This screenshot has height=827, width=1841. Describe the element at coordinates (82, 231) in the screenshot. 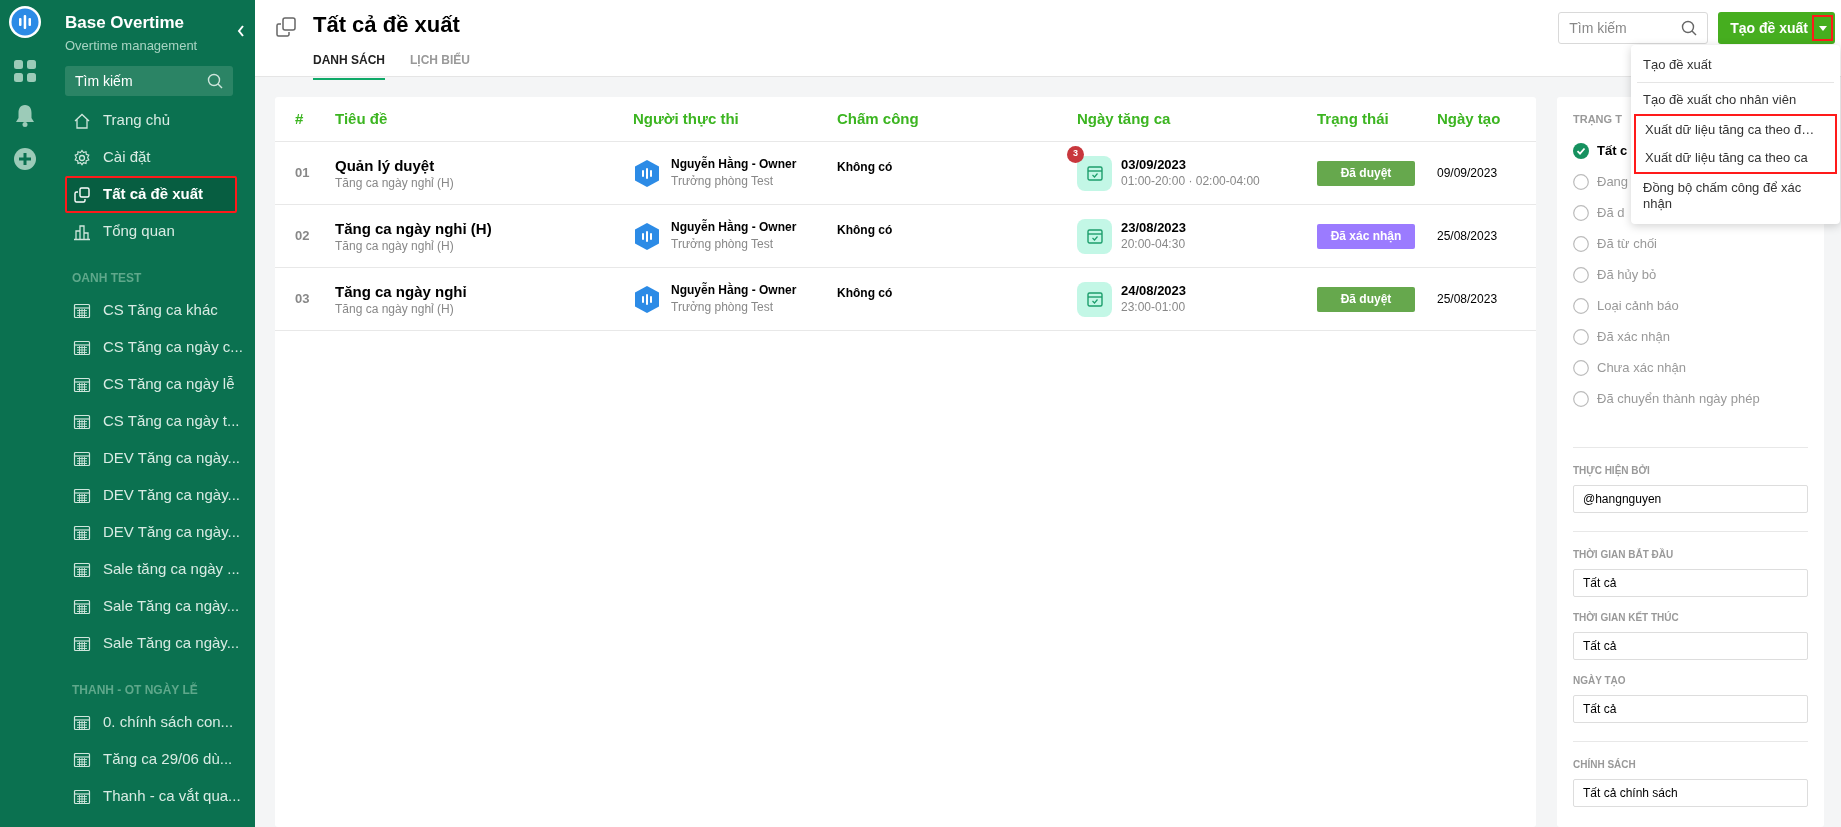

I see `bar-chart-icon` at that location.